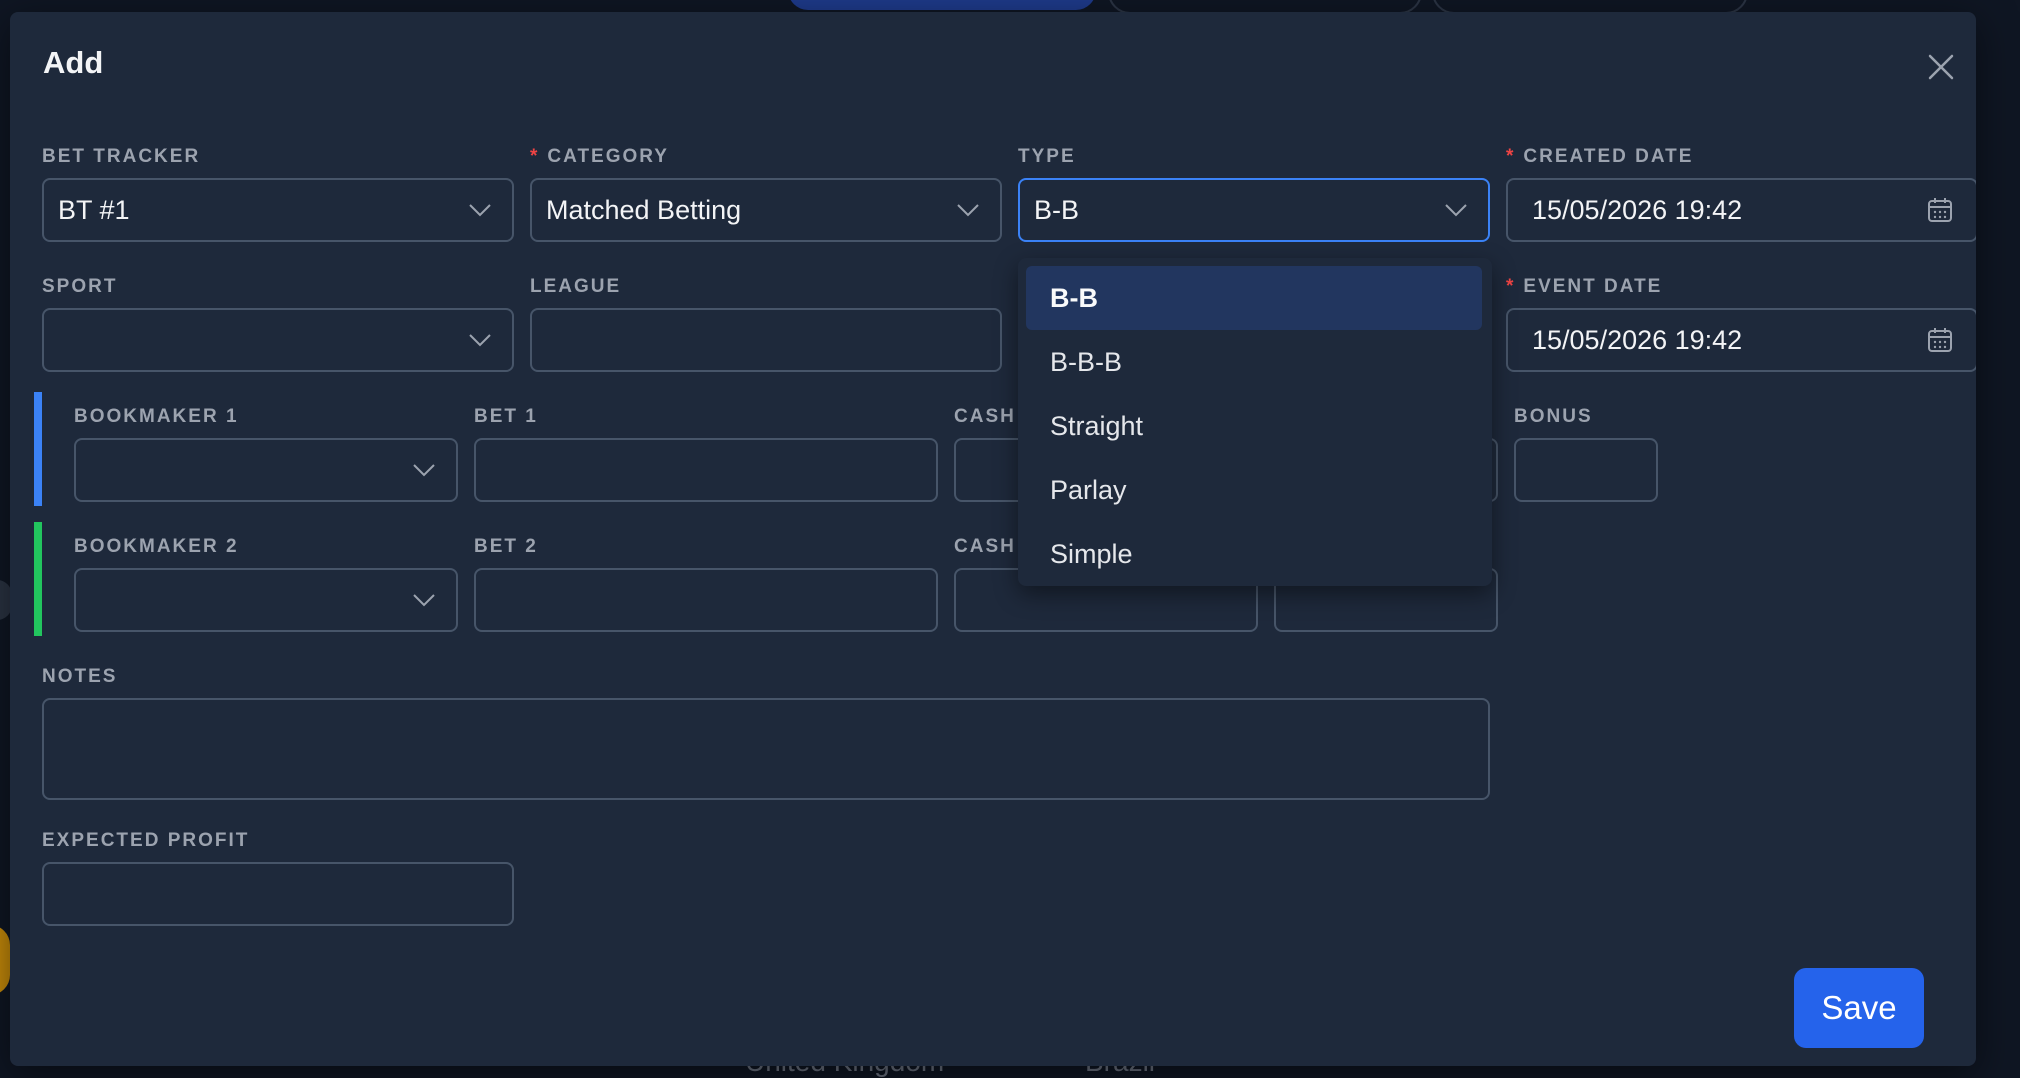  What do you see at coordinates (706, 600) in the screenshot?
I see `bet-2-input` at bounding box center [706, 600].